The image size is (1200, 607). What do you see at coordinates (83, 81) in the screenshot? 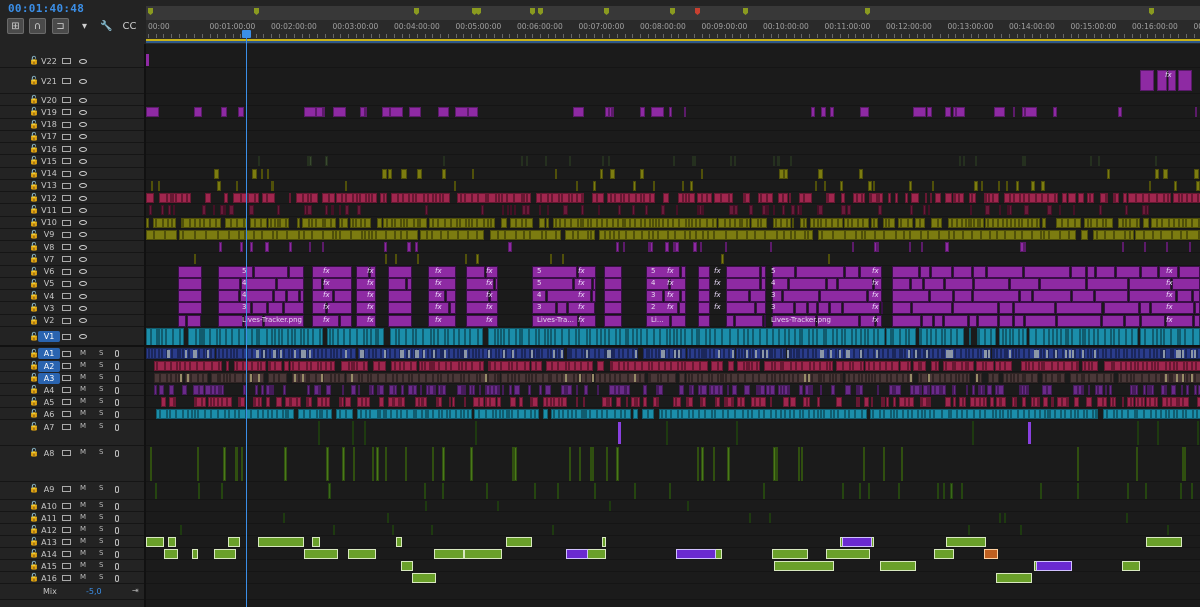
I see `toggle-output-eye-icon` at bounding box center [83, 81].